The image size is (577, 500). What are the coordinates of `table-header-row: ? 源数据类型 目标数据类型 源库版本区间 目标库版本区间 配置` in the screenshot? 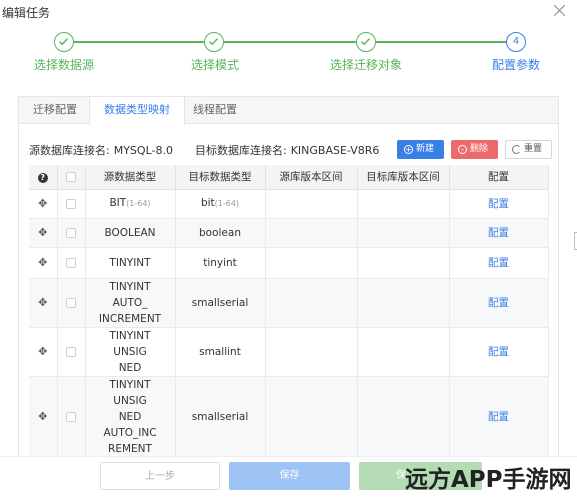 It's located at (289, 177).